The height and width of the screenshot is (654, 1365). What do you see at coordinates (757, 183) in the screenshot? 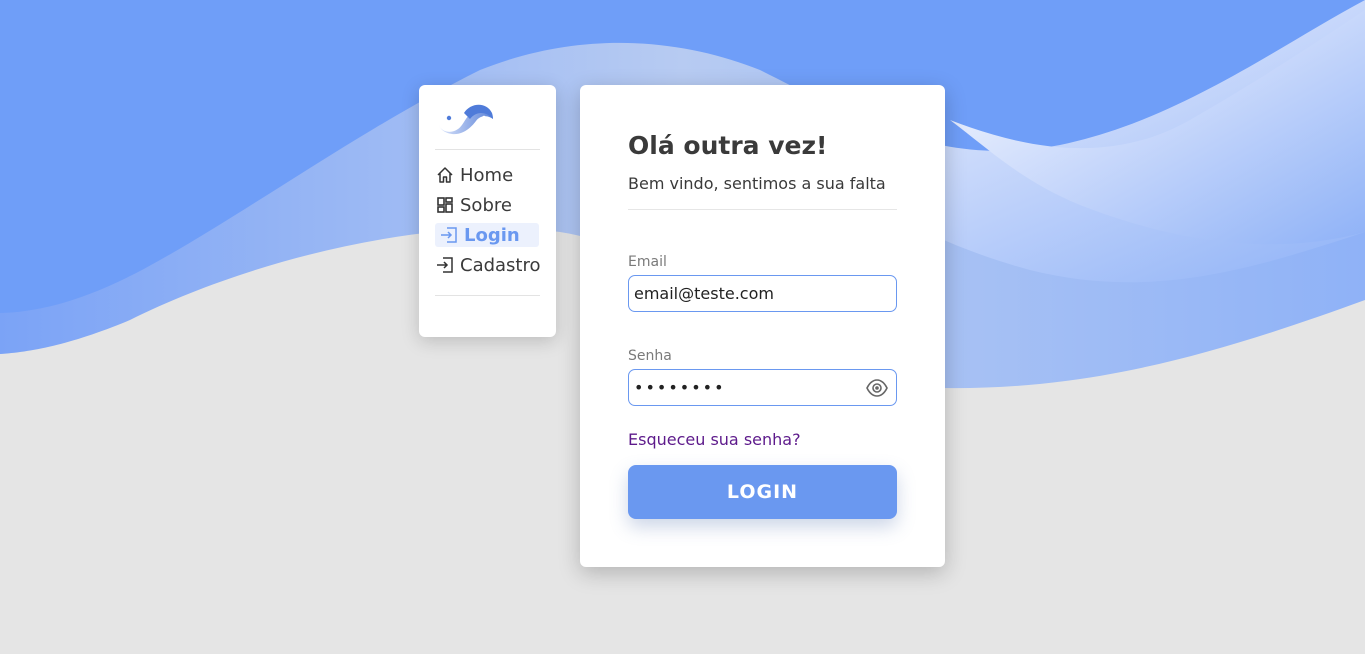
I see `page-subtitle: Bem vindo, sentimos a sua falta` at bounding box center [757, 183].